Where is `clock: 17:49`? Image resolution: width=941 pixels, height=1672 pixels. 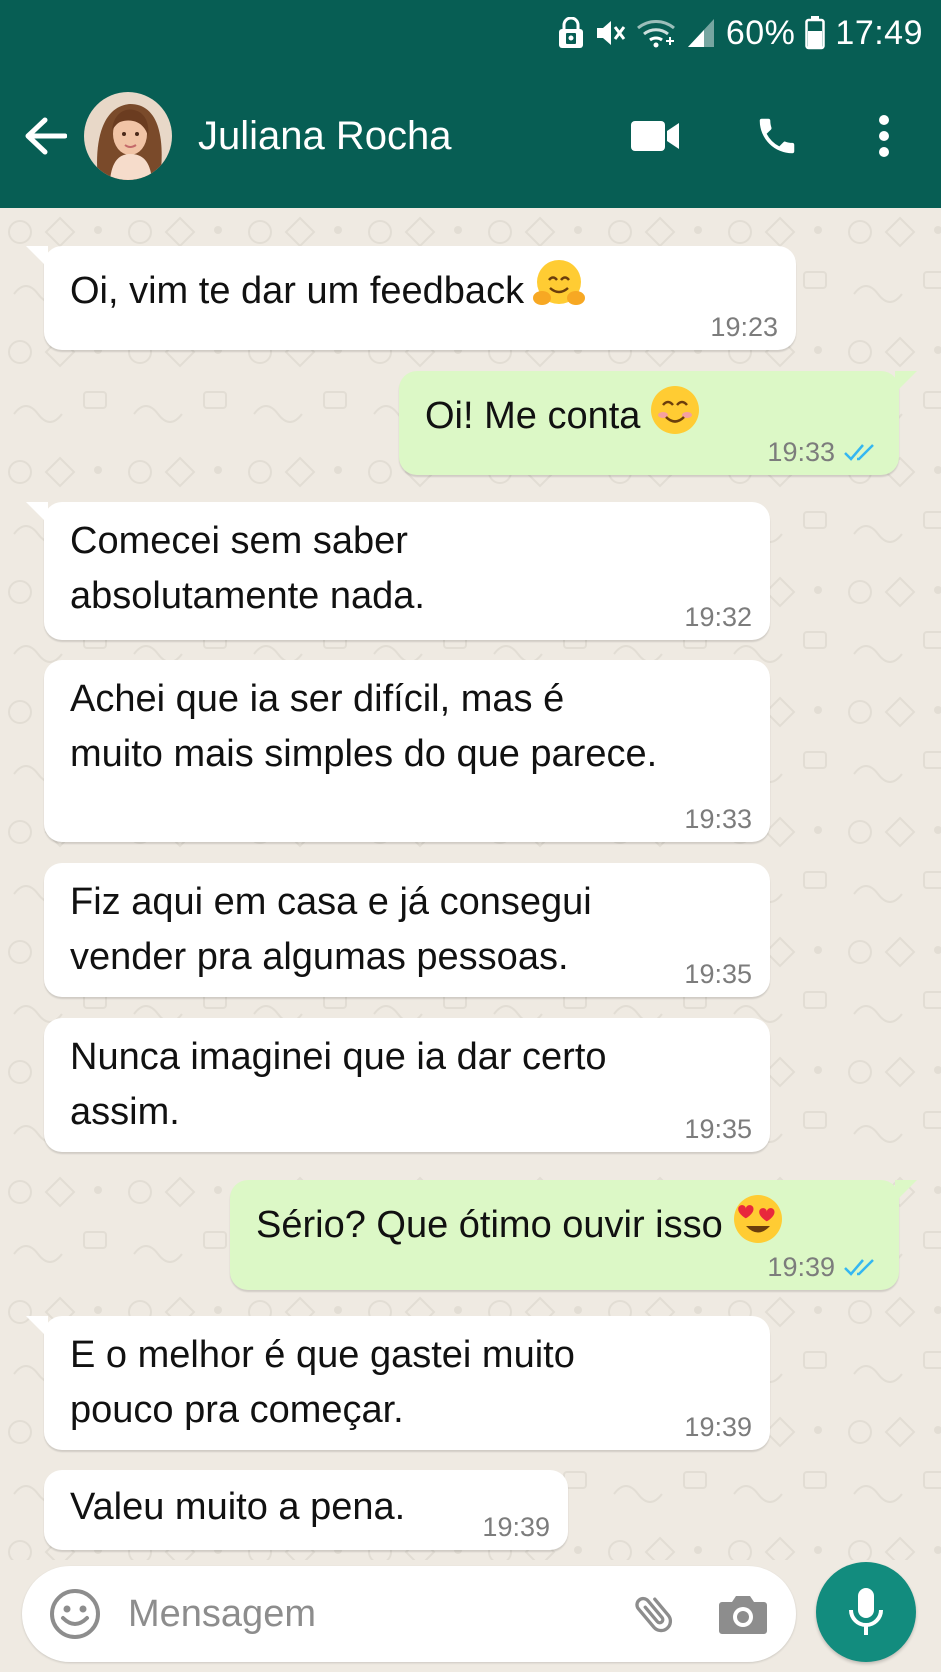 clock: 17:49 is located at coordinates (879, 32).